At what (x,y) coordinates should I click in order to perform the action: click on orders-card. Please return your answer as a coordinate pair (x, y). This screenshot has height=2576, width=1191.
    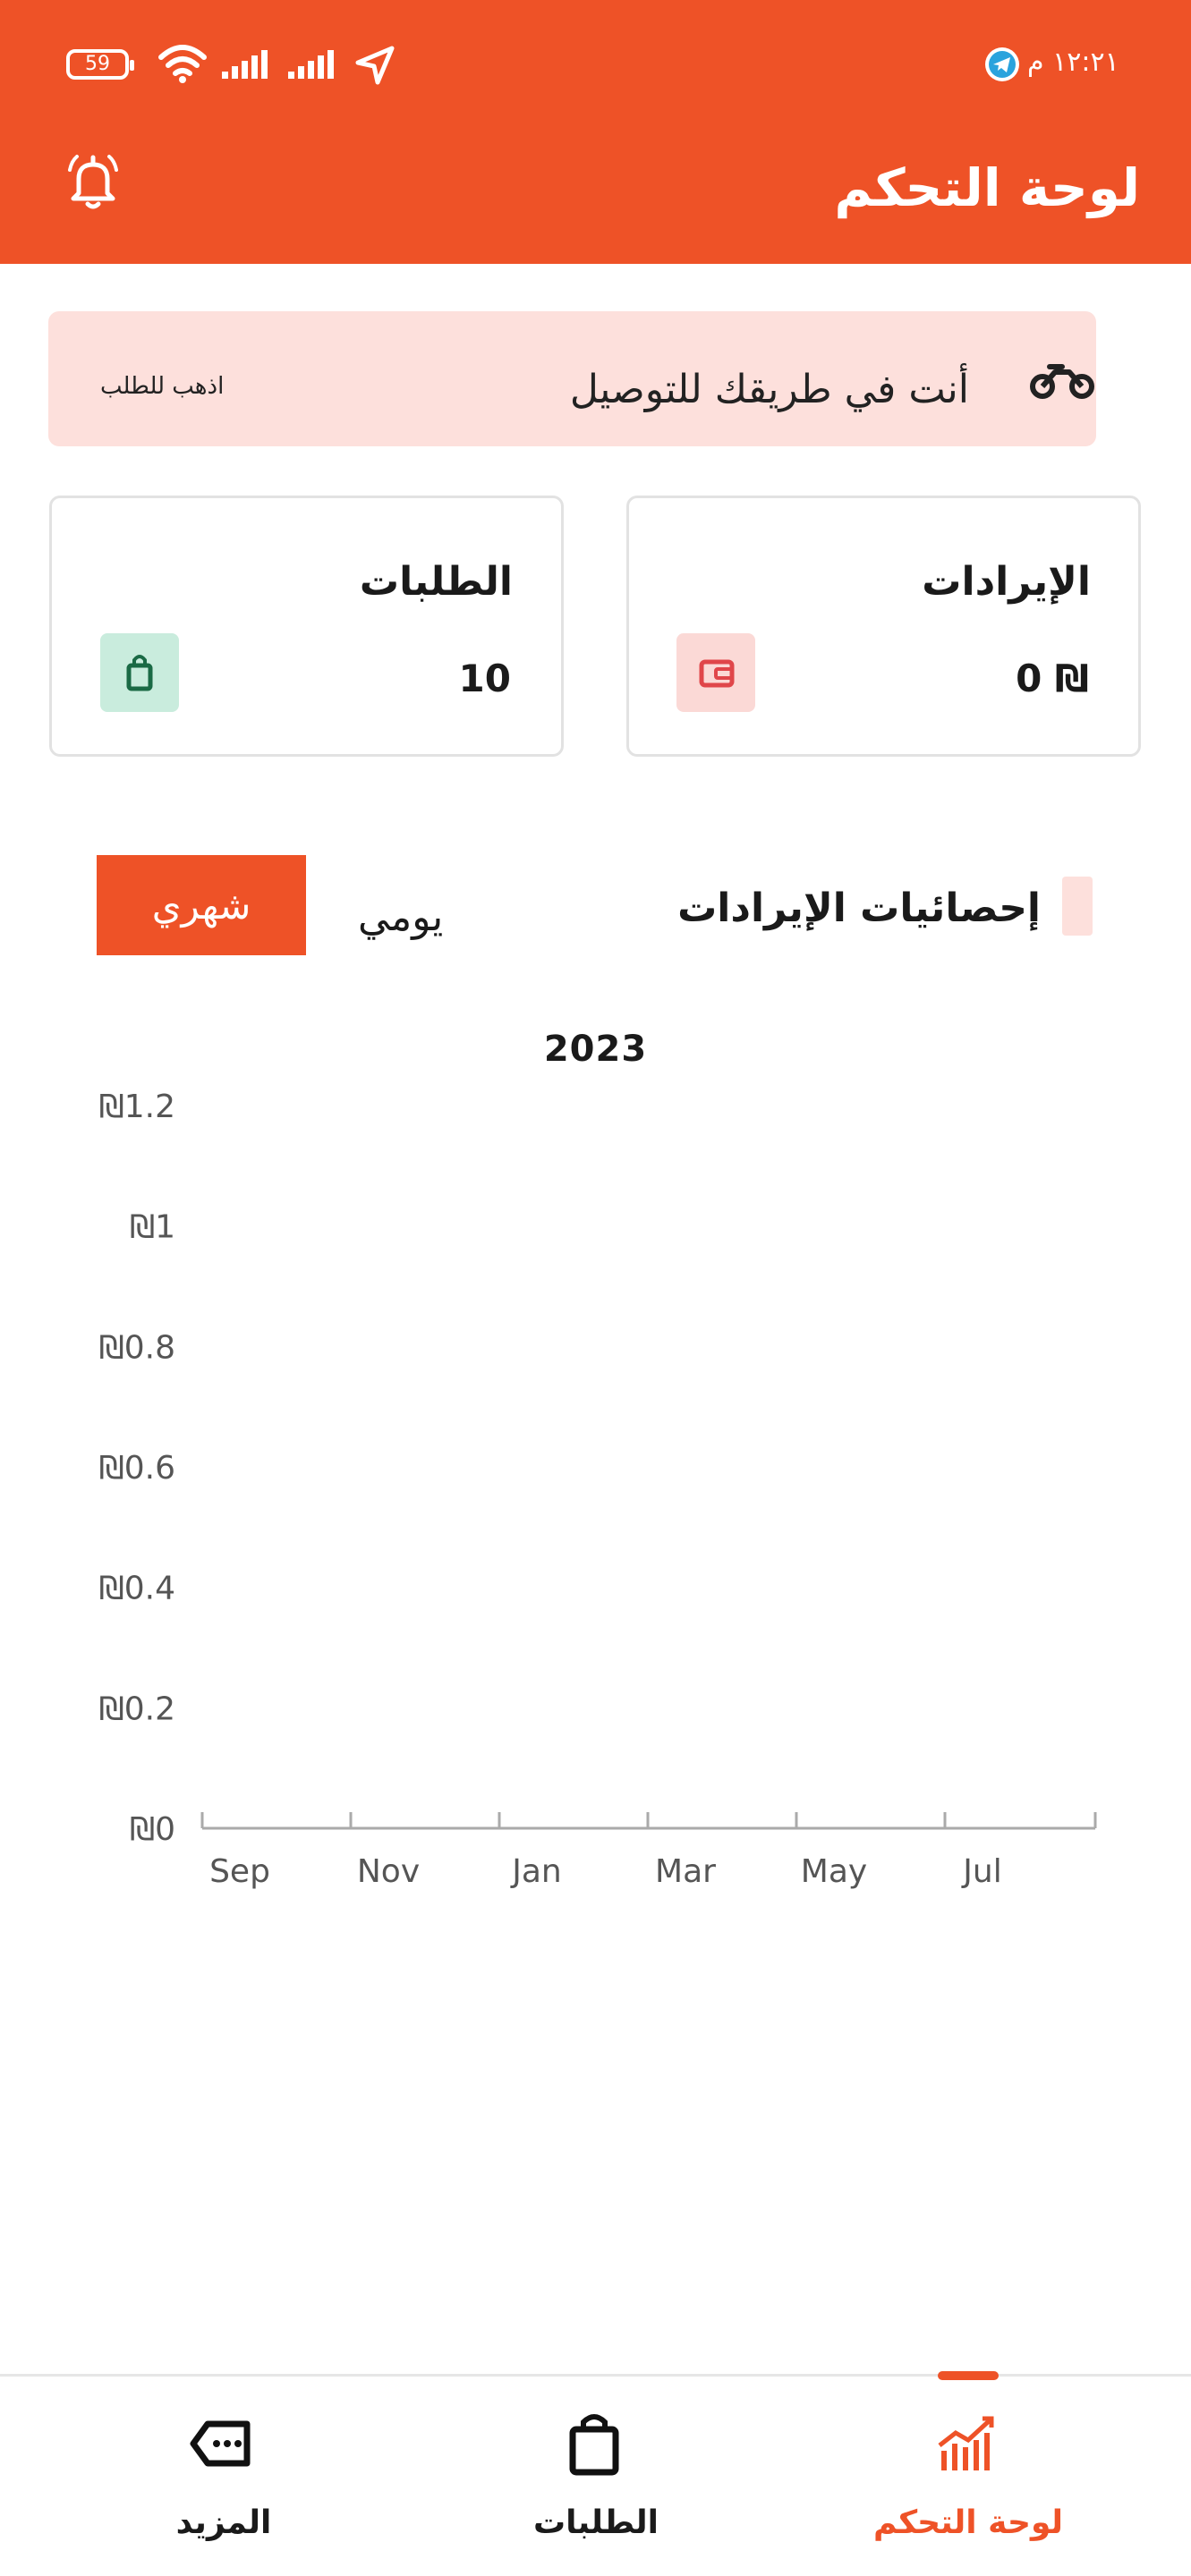
    Looking at the image, I should click on (306, 626).